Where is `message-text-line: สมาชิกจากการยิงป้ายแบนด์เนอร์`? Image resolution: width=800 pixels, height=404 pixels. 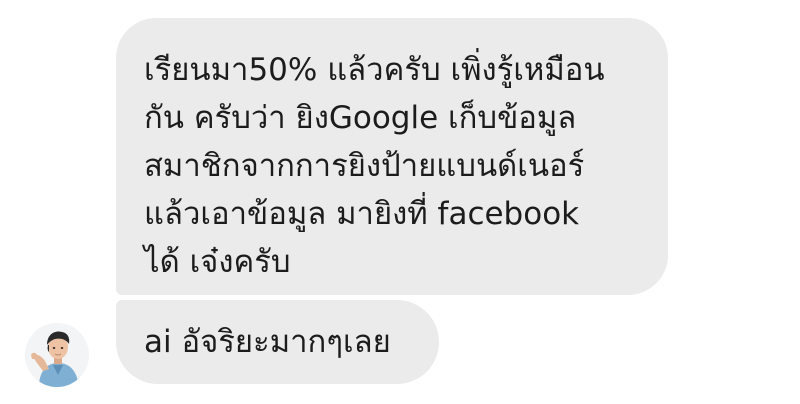
message-text-line: สมาชิกจากการยิงป้ายแบนด์เนอร์ is located at coordinates (364, 166).